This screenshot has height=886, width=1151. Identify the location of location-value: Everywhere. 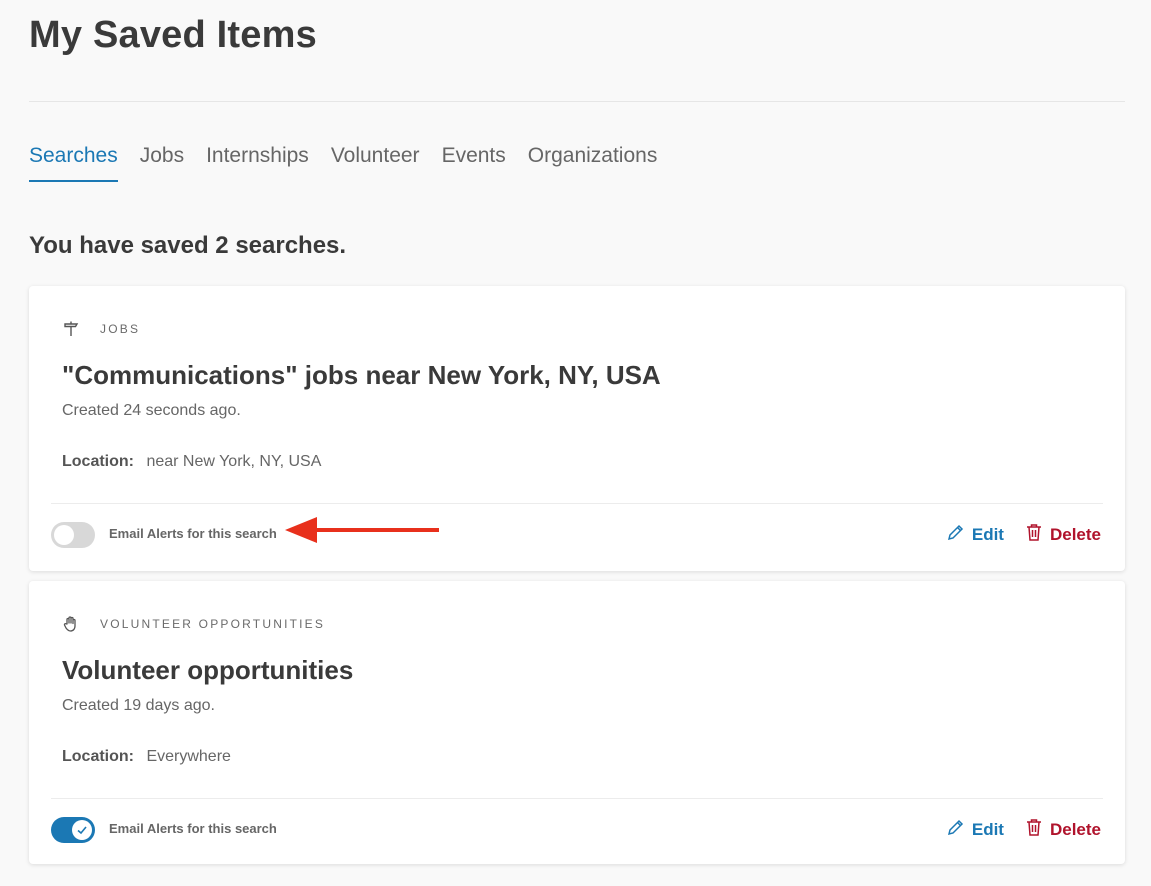
(188, 756).